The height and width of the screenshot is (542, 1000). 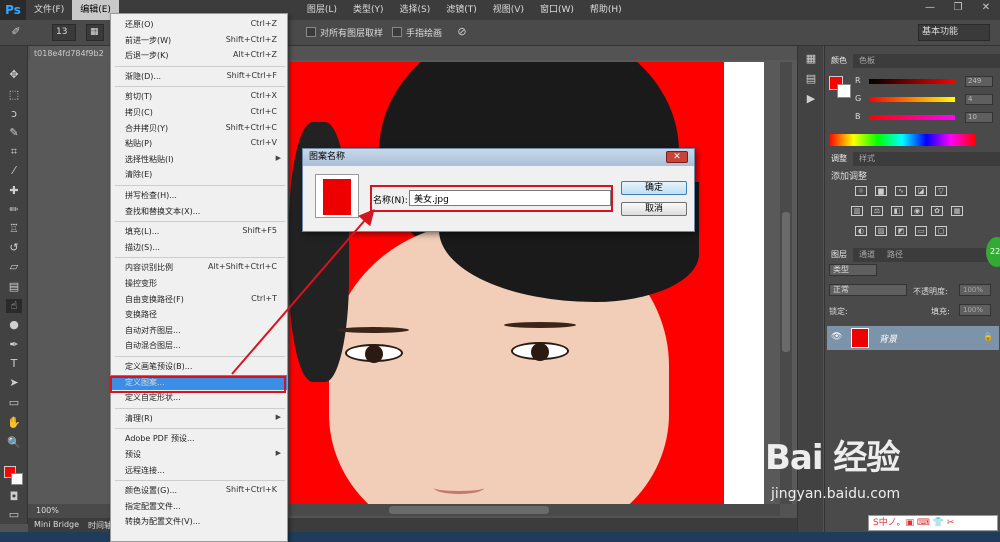 What do you see at coordinates (832, 458) in the screenshot?
I see `baidu-logo: Bai 经验` at bounding box center [832, 458].